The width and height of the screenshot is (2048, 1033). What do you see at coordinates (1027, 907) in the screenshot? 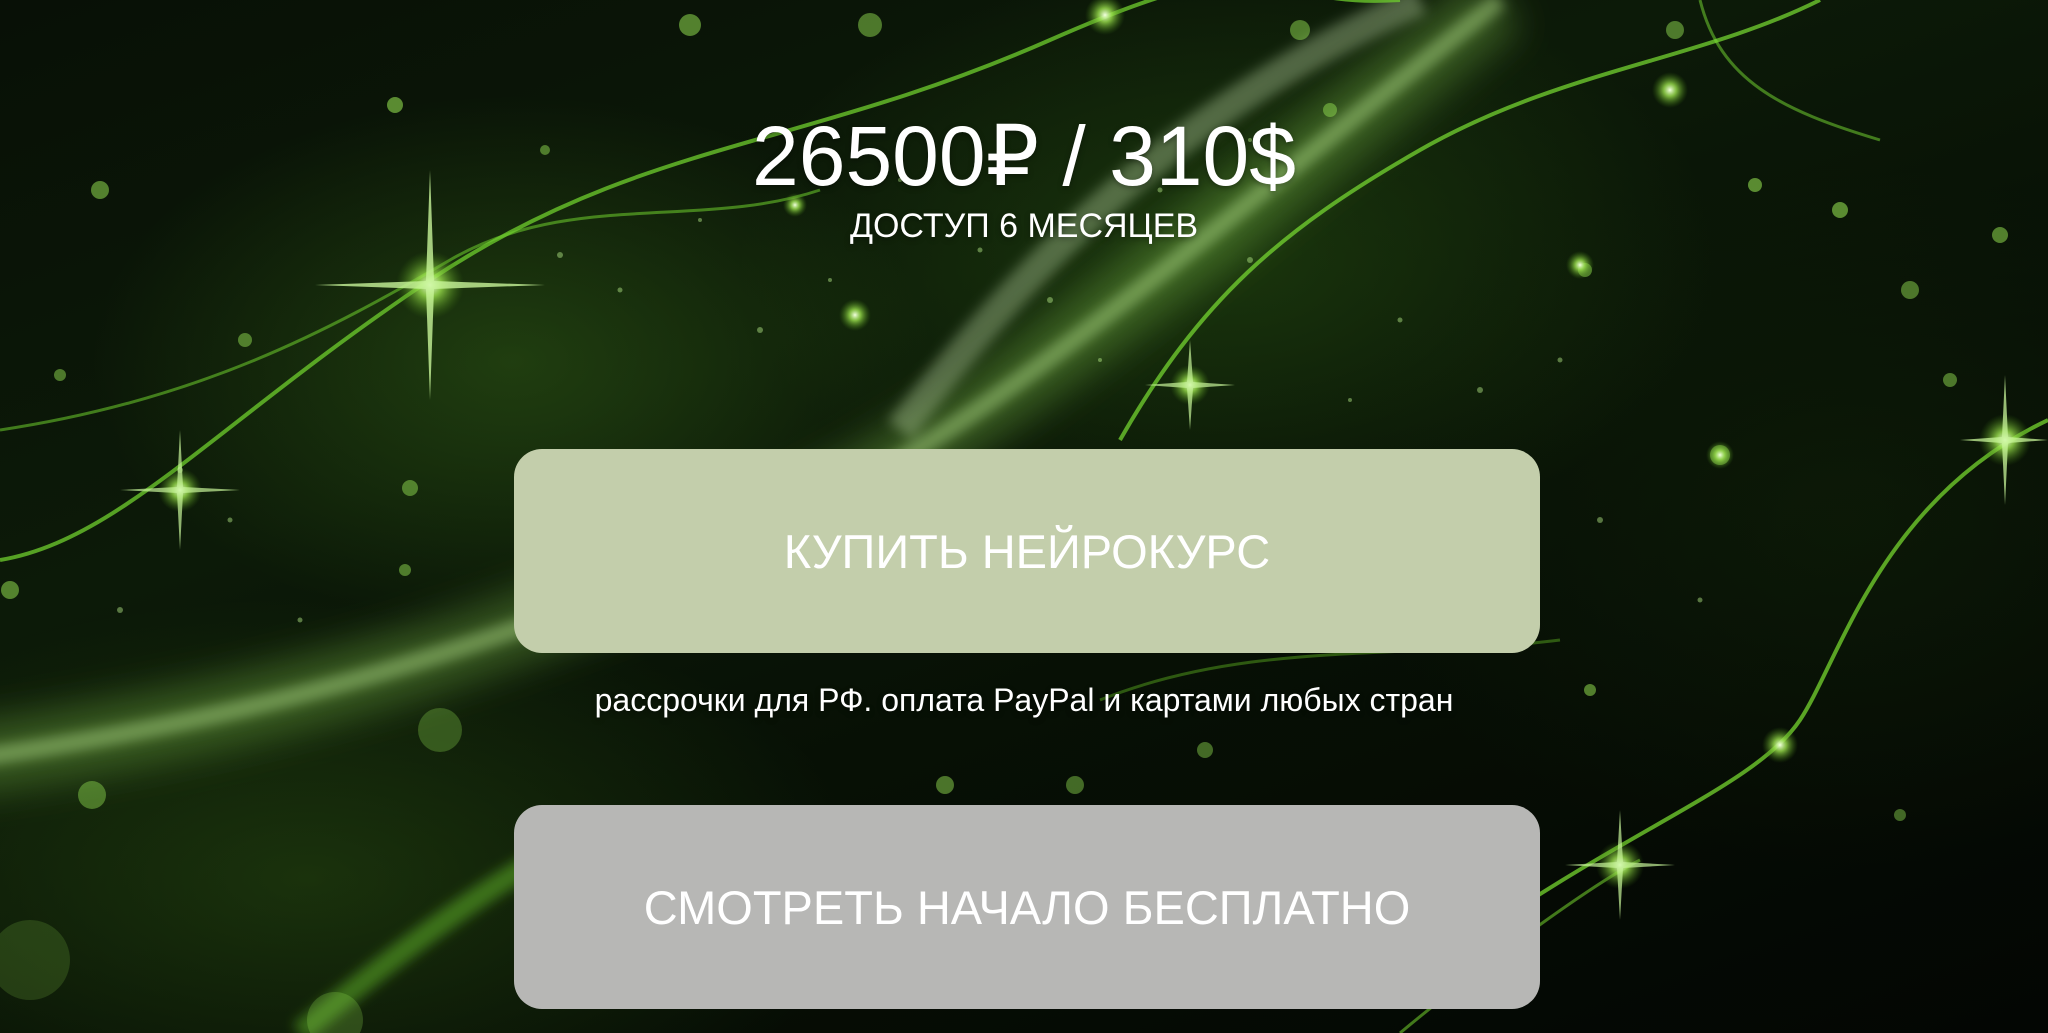
I see `watch-free-preview-button: СМОТРЕТЬ НАЧАЛО БЕСПЛАТНО` at bounding box center [1027, 907].